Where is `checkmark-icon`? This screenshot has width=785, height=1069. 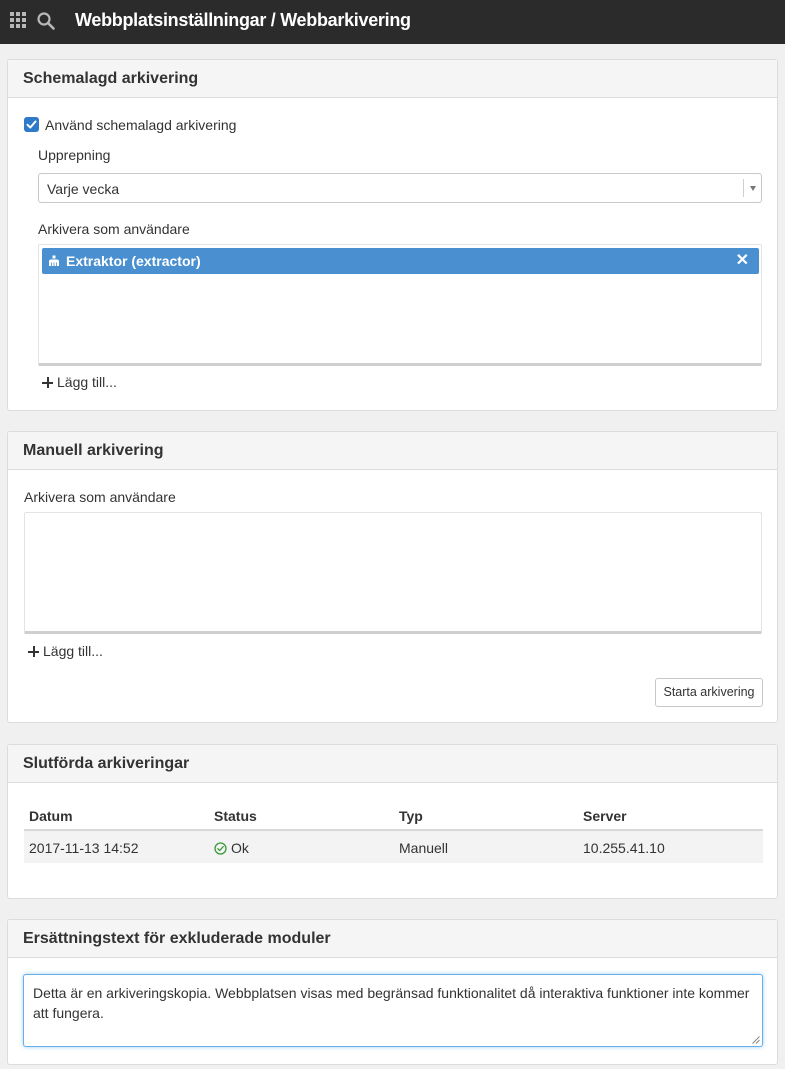
checkmark-icon is located at coordinates (31, 124).